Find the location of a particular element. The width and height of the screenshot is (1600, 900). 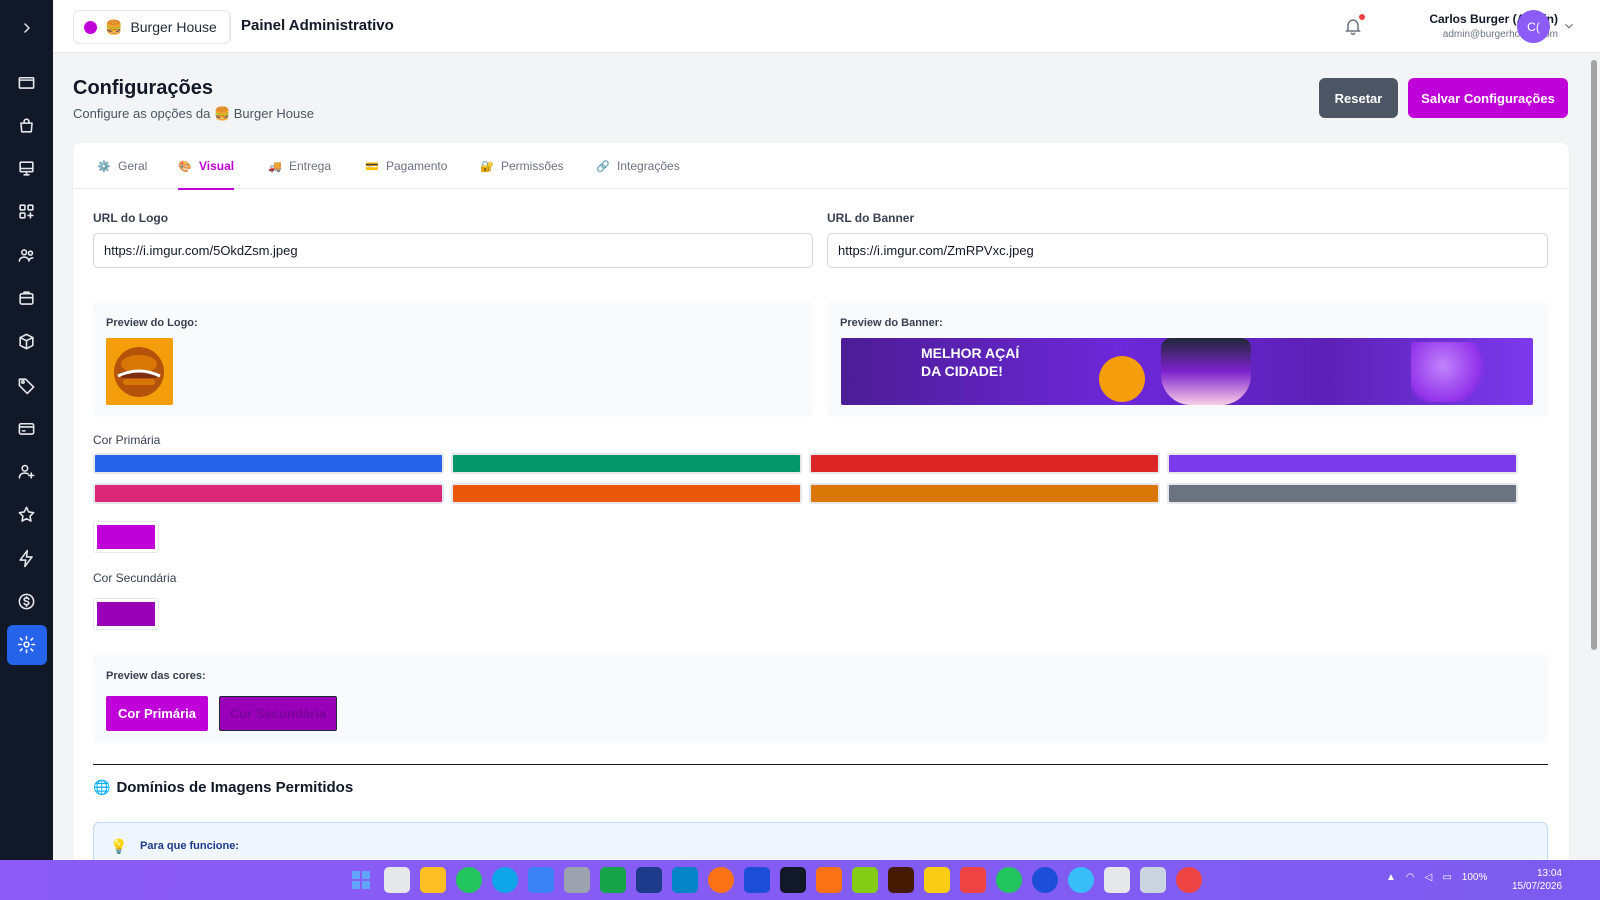

primary-swatch-green is located at coordinates (626, 463).